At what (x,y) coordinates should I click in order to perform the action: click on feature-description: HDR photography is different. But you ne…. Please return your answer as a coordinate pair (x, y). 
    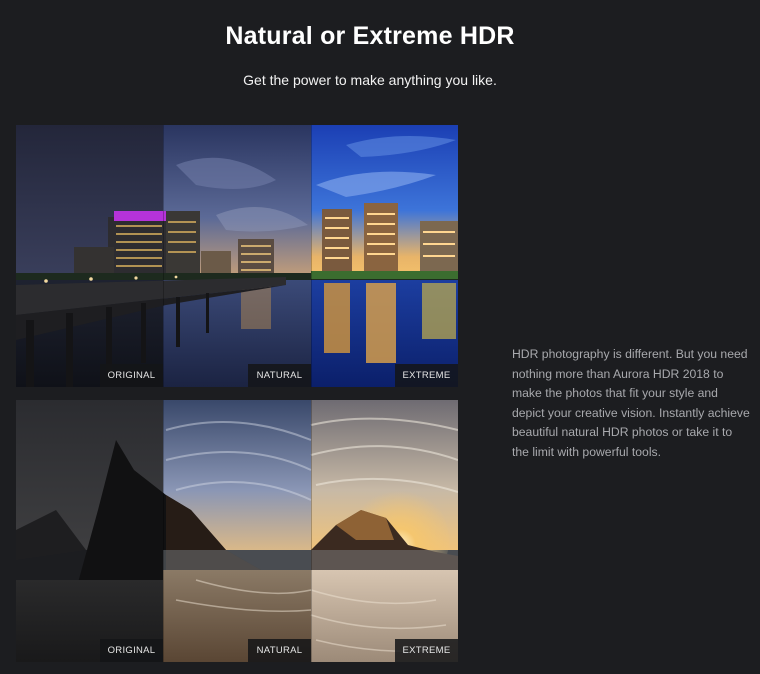
    Looking at the image, I should click on (631, 403).